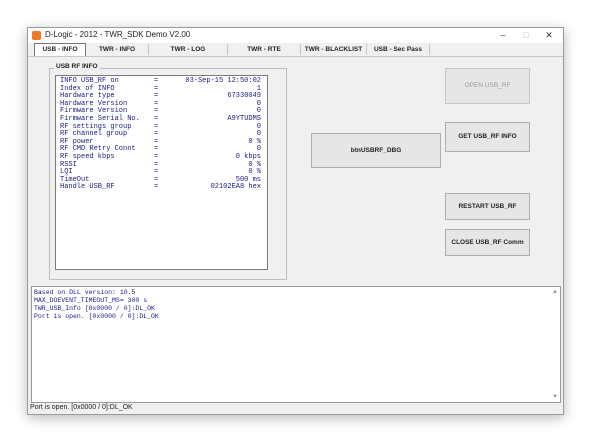  I want to click on scroll-down-icon: ▼, so click(555, 397).